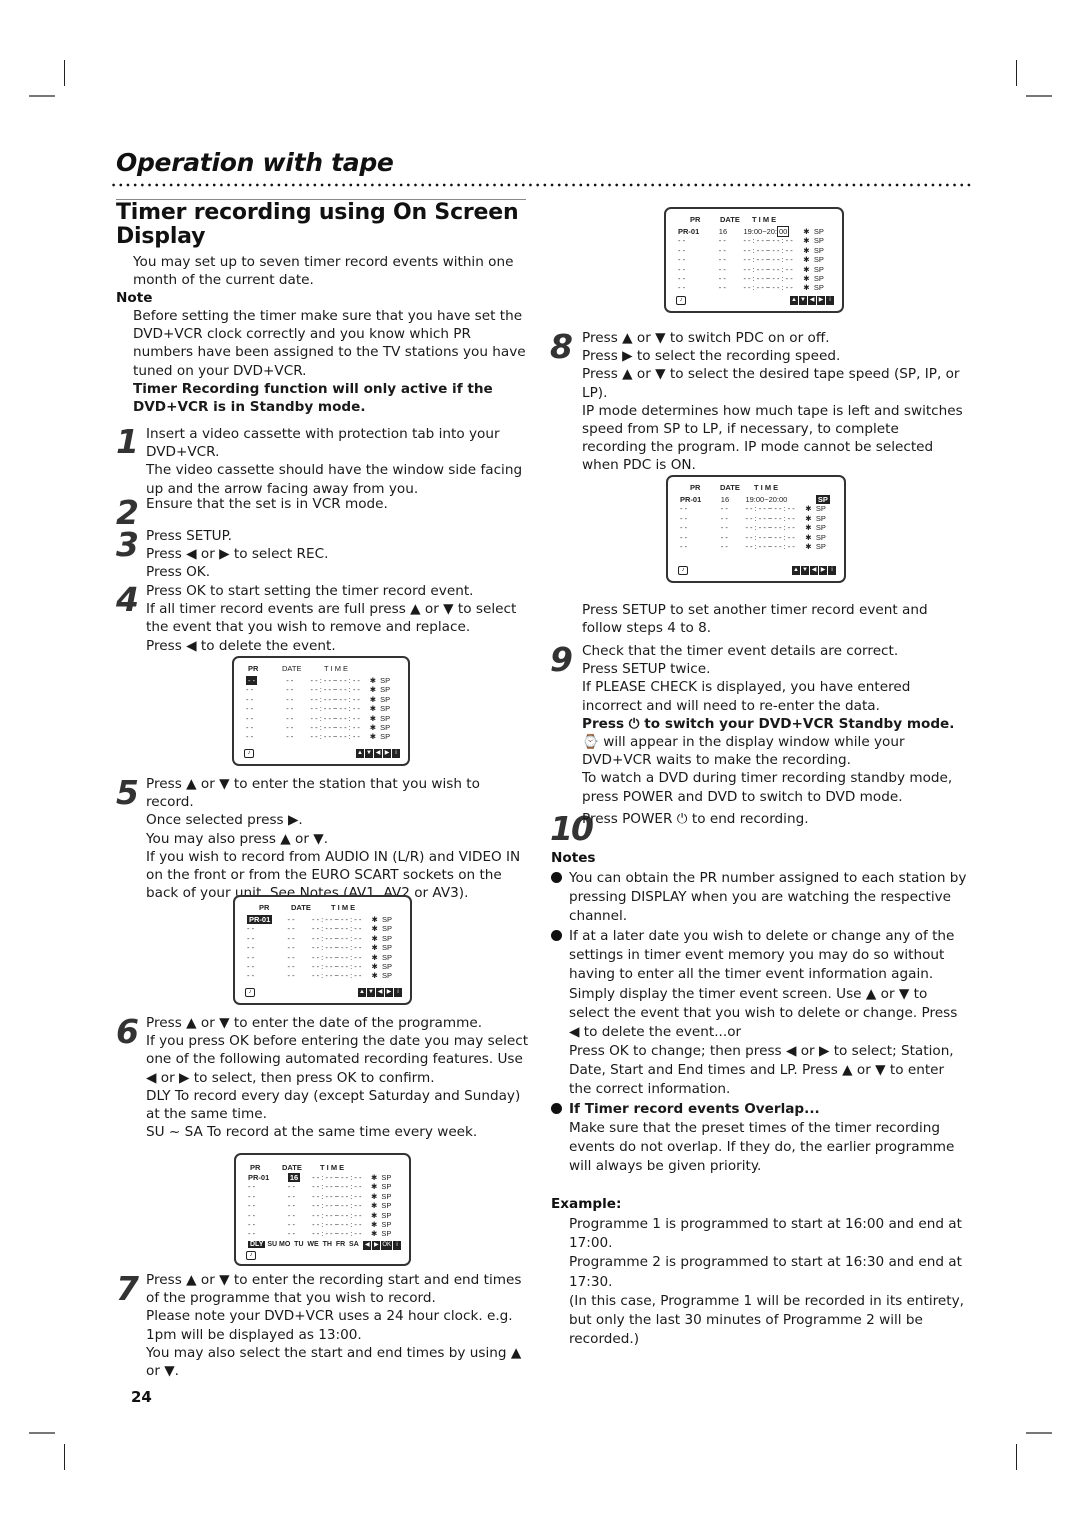 The width and height of the screenshot is (1080, 1528). Describe the element at coordinates (689, 231) in the screenshot. I see `osd-pr-cell: PR-01` at that location.